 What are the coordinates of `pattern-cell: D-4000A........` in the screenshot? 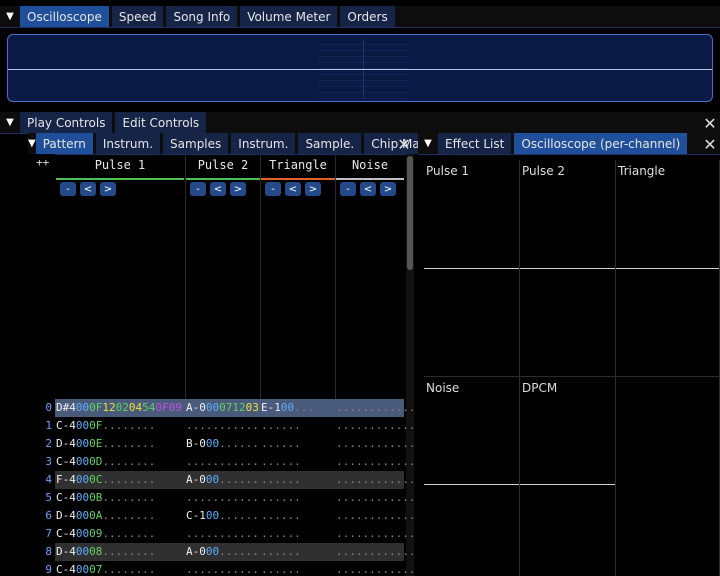 It's located at (105, 516).